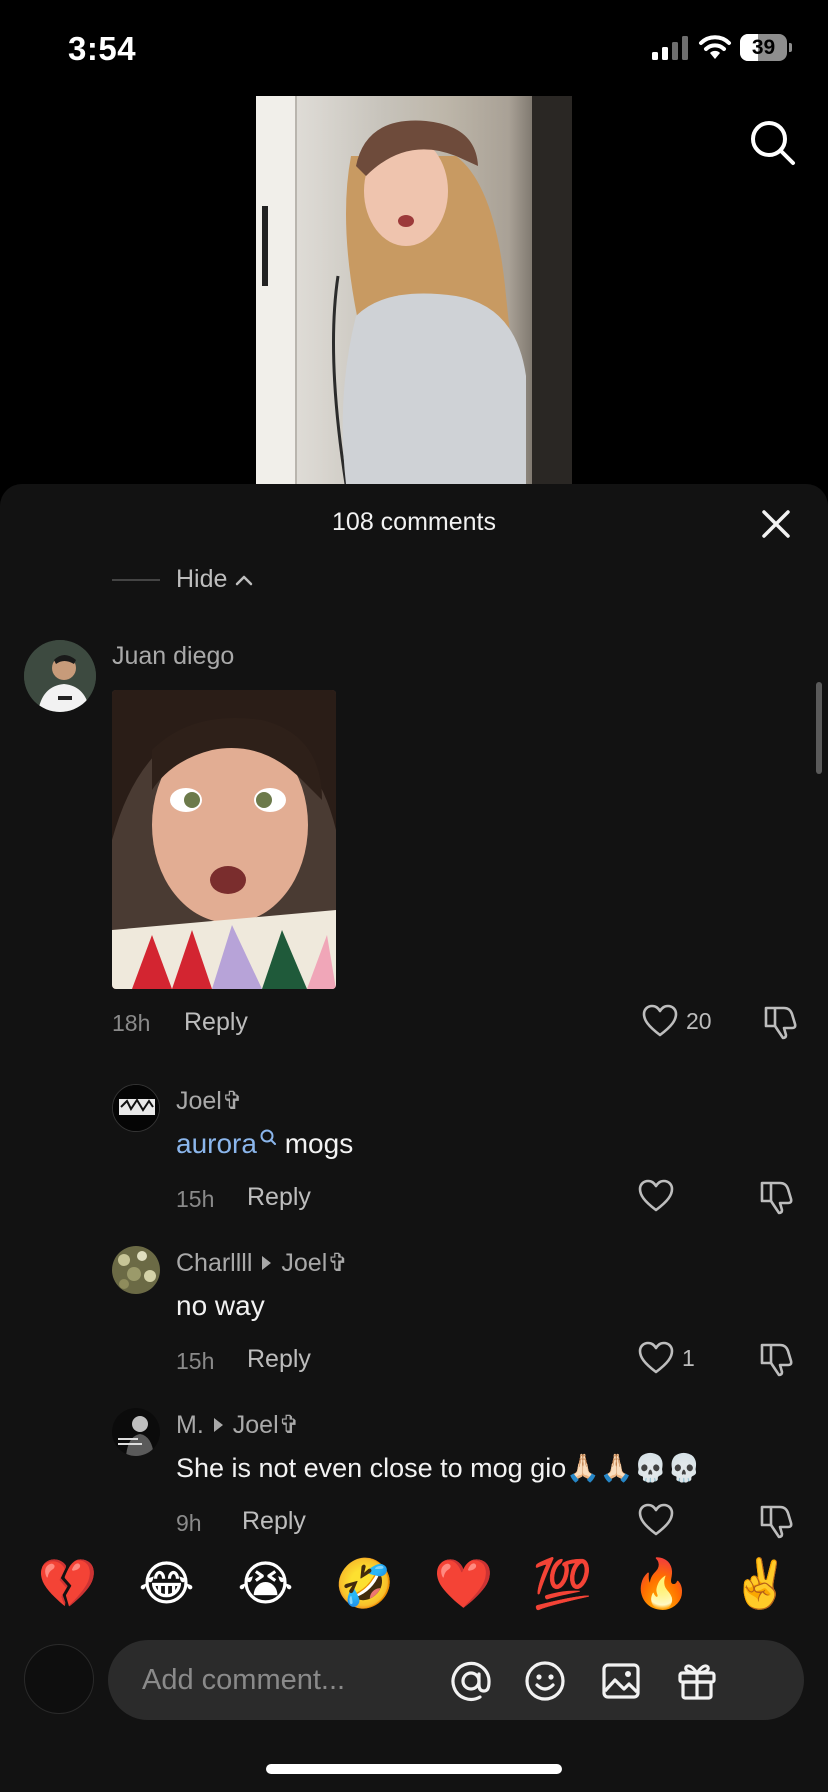 This screenshot has height=1792, width=828. What do you see at coordinates (471, 1681) in the screenshot?
I see `at-icon` at bounding box center [471, 1681].